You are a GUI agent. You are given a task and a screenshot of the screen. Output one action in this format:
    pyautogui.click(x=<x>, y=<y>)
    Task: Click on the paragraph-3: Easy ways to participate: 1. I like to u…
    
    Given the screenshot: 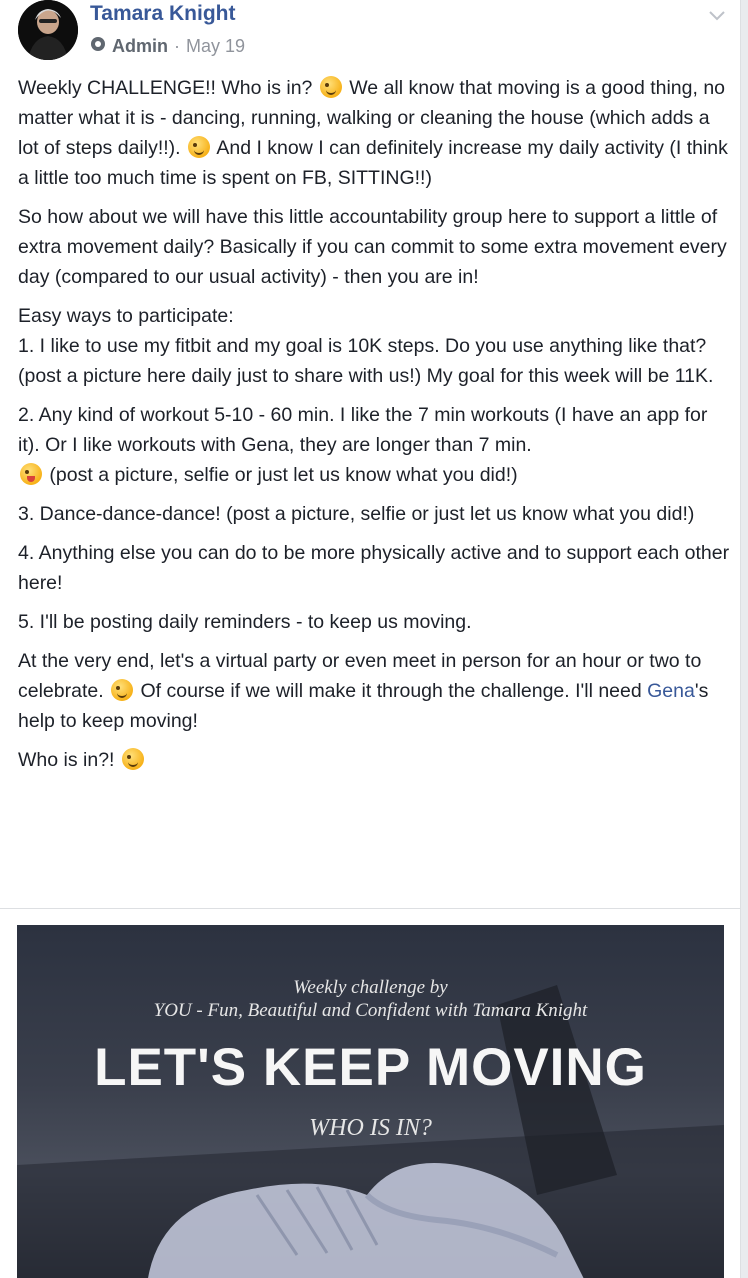 What is the action you would take?
    pyautogui.click(x=374, y=346)
    